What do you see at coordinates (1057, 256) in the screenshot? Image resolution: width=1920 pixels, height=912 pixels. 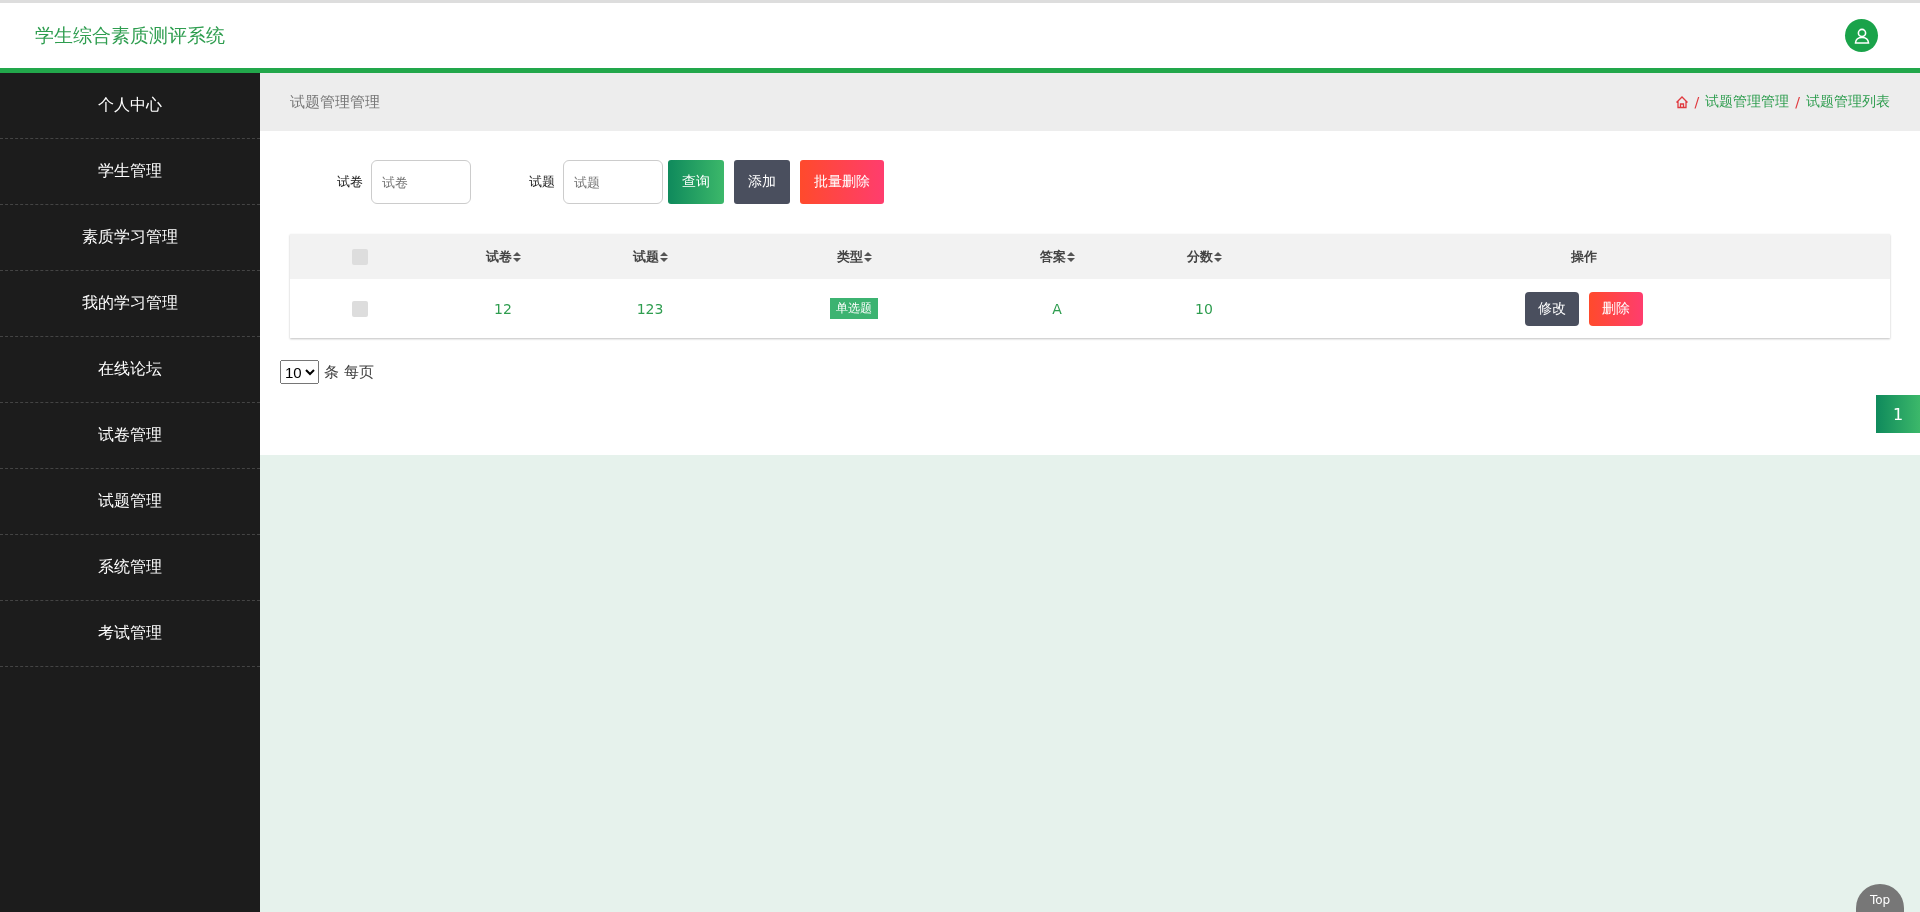 I see `column-header: 答案` at bounding box center [1057, 256].